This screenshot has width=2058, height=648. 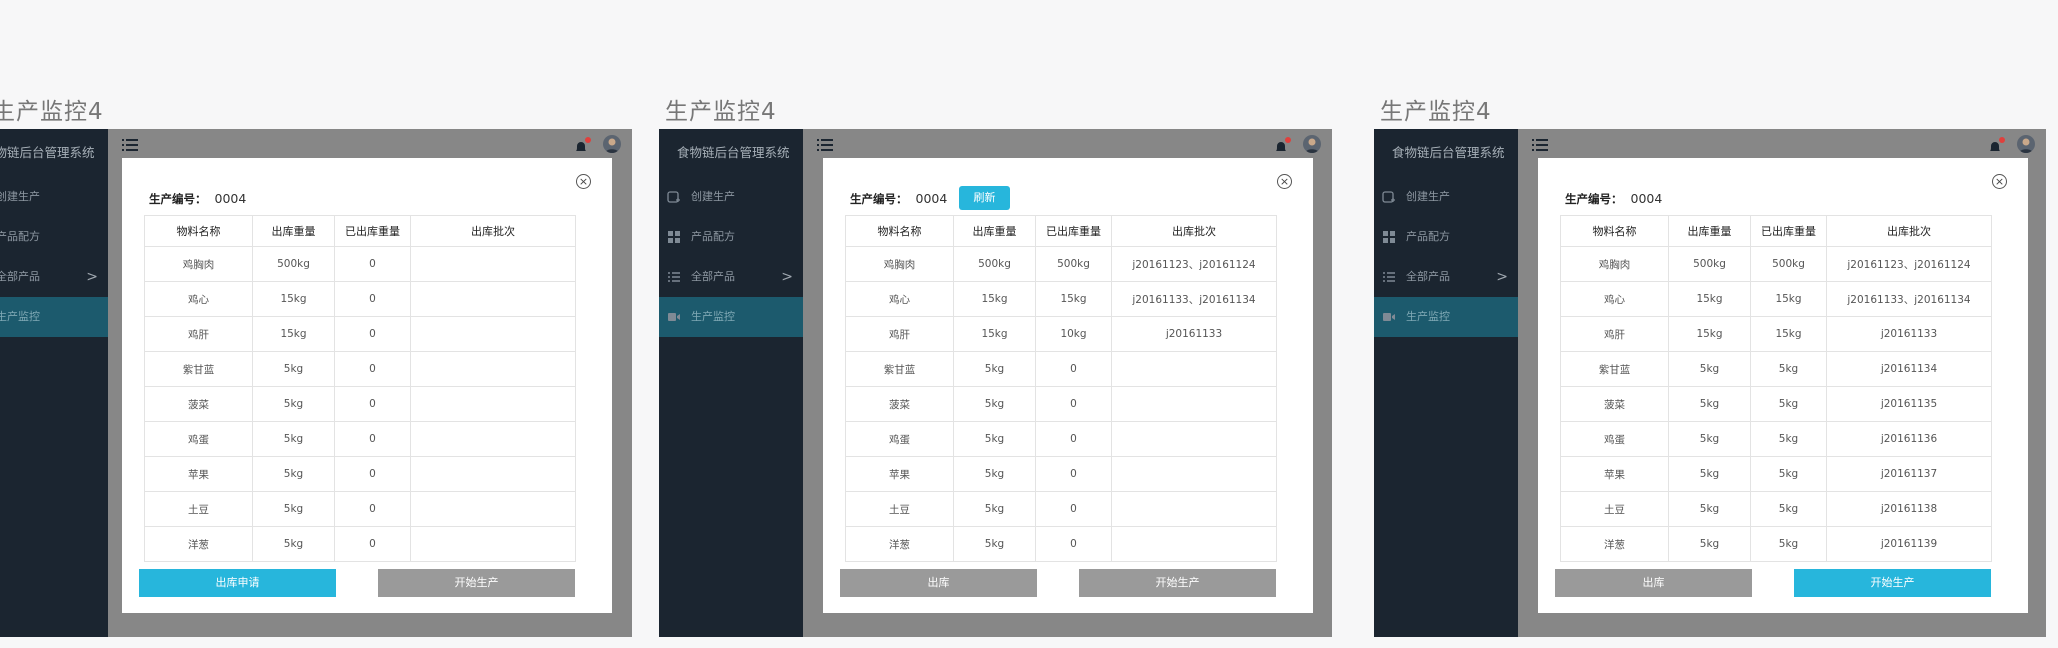 I want to click on table-row: 鸡蛋 5kg 0, so click(x=1061, y=439).